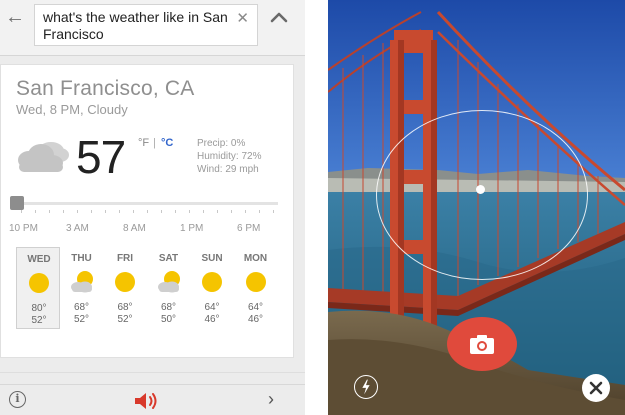 The height and width of the screenshot is (415, 625). What do you see at coordinates (167, 143) in the screenshot?
I see `unit-celsius-toggle: °C` at bounding box center [167, 143].